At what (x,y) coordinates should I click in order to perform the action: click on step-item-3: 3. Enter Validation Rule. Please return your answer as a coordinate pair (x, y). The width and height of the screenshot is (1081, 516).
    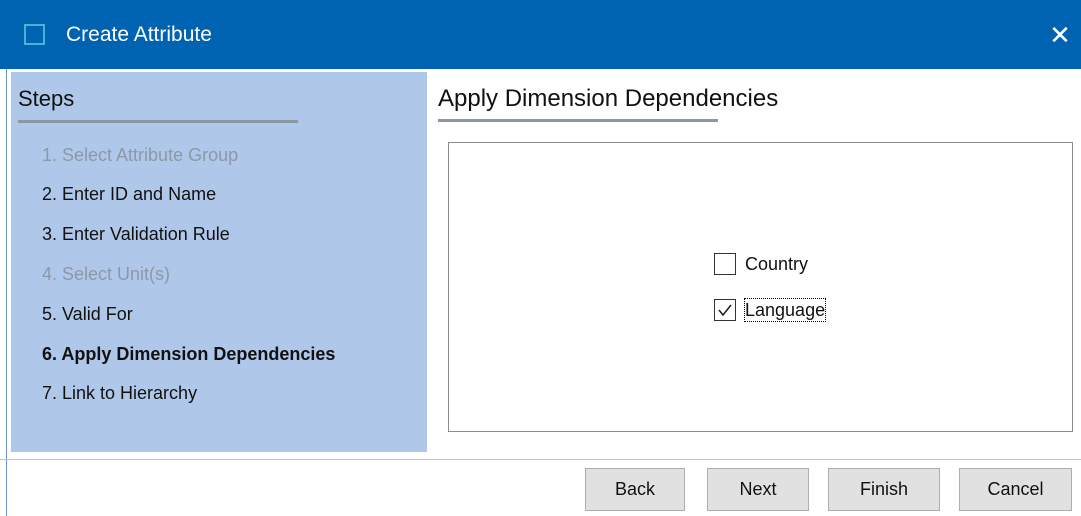
    Looking at the image, I should click on (136, 234).